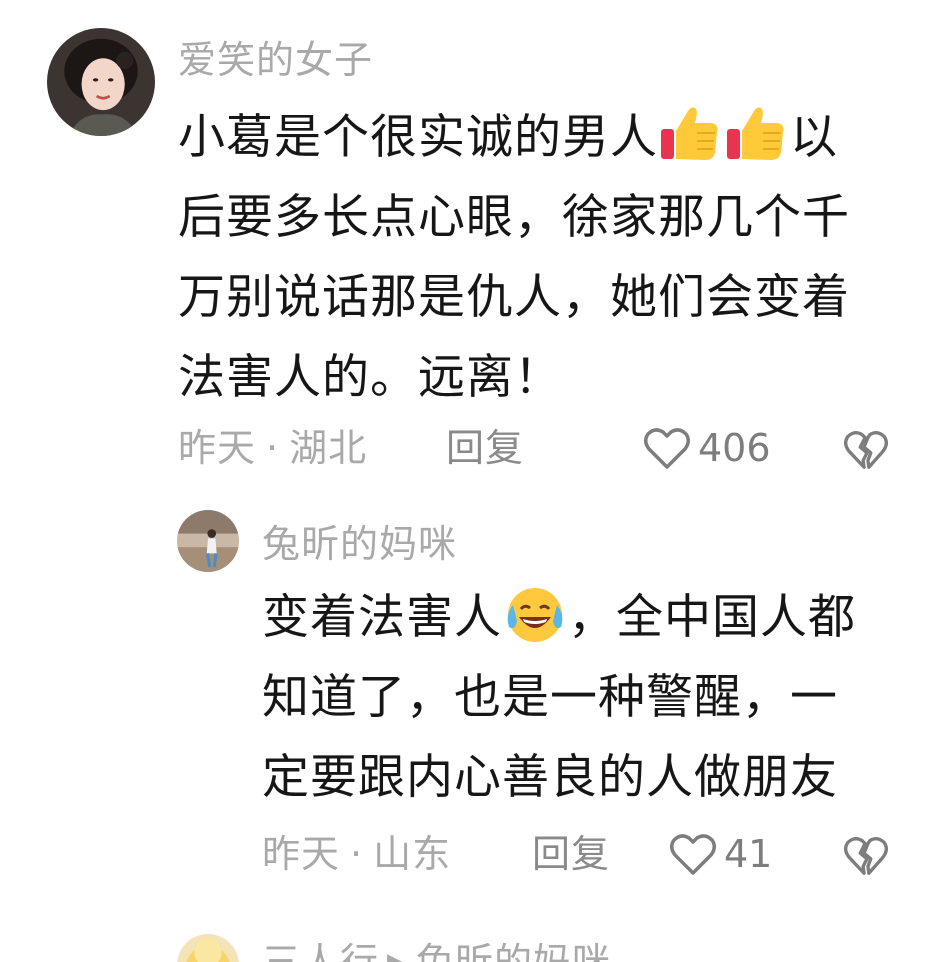  What do you see at coordinates (550, 777) in the screenshot?
I see `comment-line: 定要跟内心善良的人做朋友` at bounding box center [550, 777].